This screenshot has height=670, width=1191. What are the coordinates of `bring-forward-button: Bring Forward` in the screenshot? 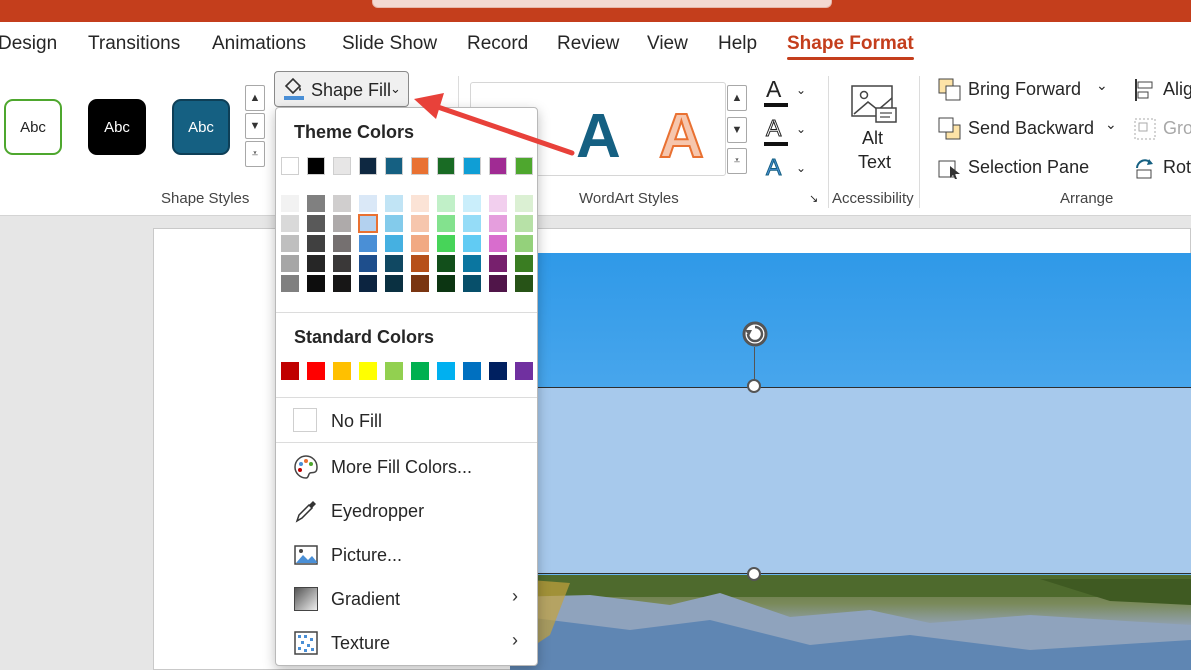 It's located at (1024, 89).